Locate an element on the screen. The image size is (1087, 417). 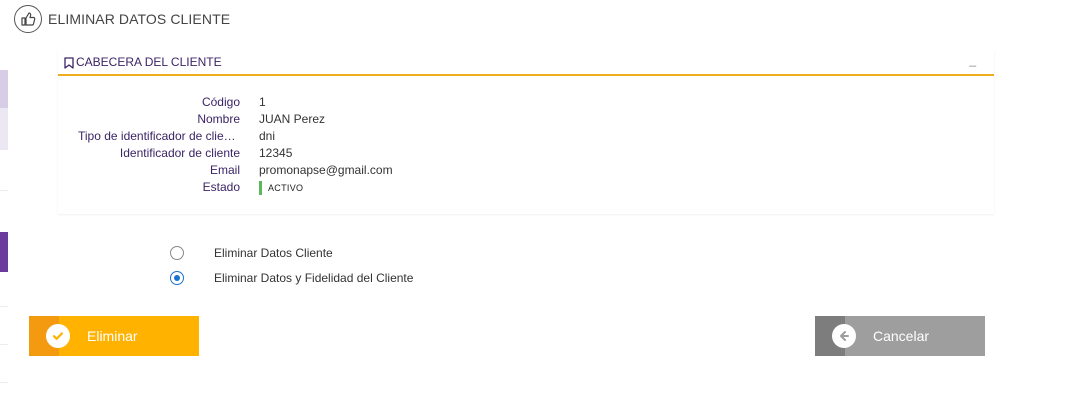
field-value-codigo: 1 is located at coordinates (262, 102).